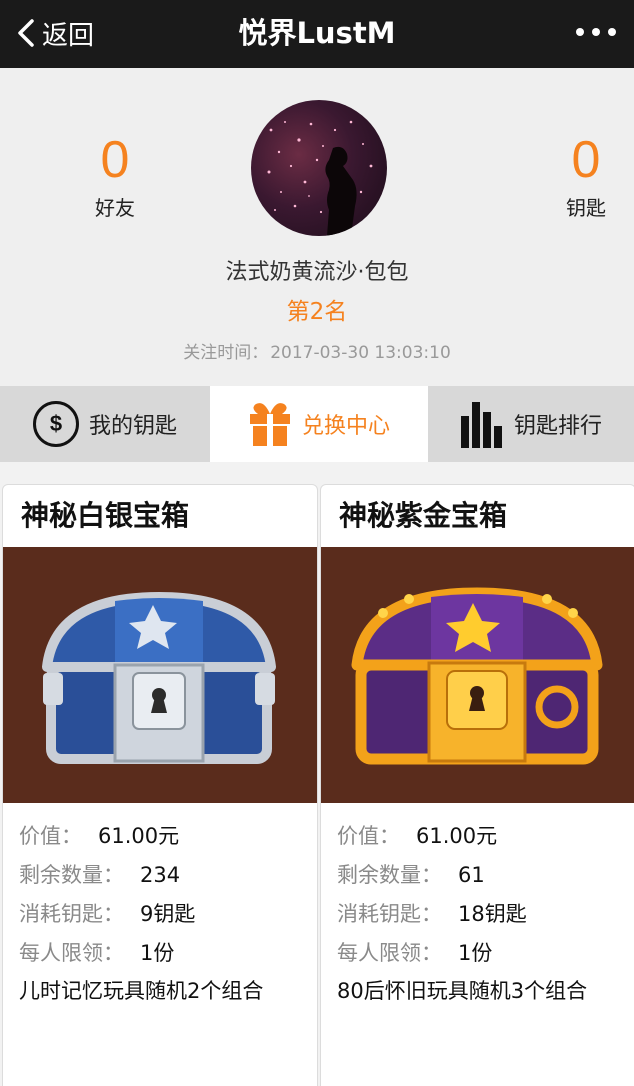 The height and width of the screenshot is (1086, 634). Describe the element at coordinates (485, 875) in the screenshot. I see `product-stock-row: 剩余数量： 61` at that location.